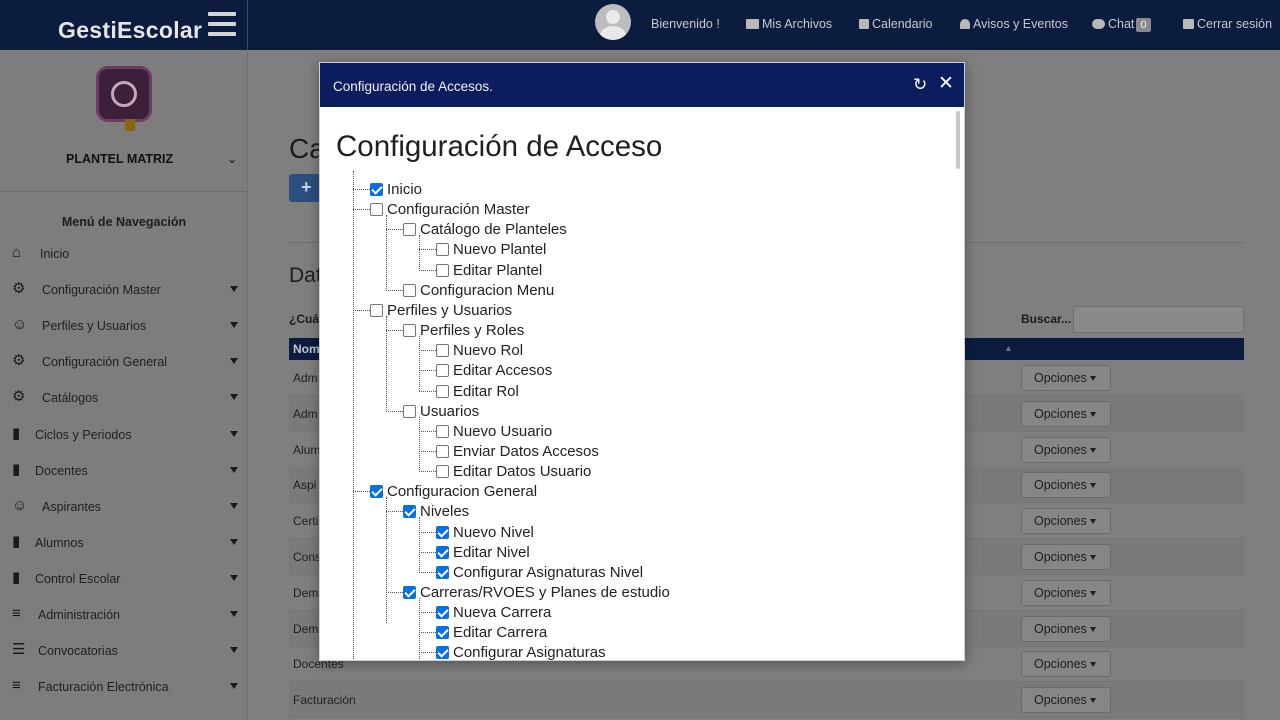  I want to click on sidebar-item: ☺ Aspirantes, so click(124, 506).